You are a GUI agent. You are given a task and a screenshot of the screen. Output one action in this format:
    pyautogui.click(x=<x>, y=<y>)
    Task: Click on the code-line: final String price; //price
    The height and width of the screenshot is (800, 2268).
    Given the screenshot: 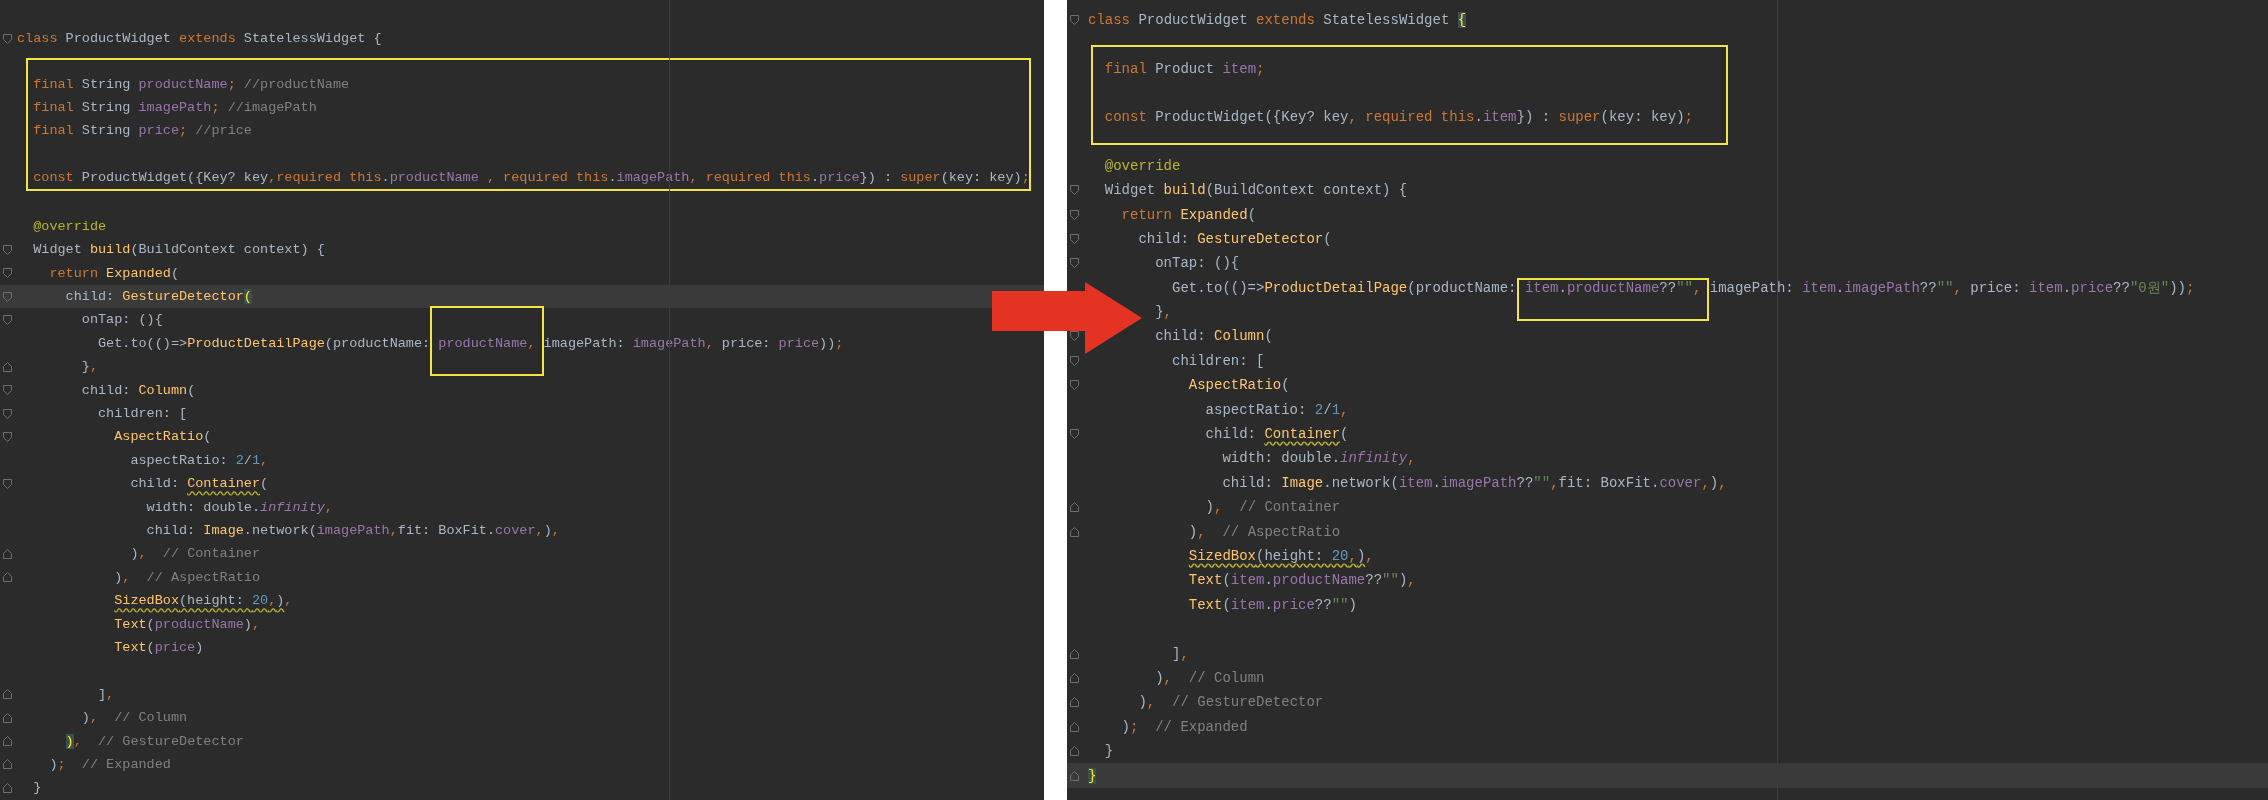 What is the action you would take?
    pyautogui.click(x=142, y=131)
    